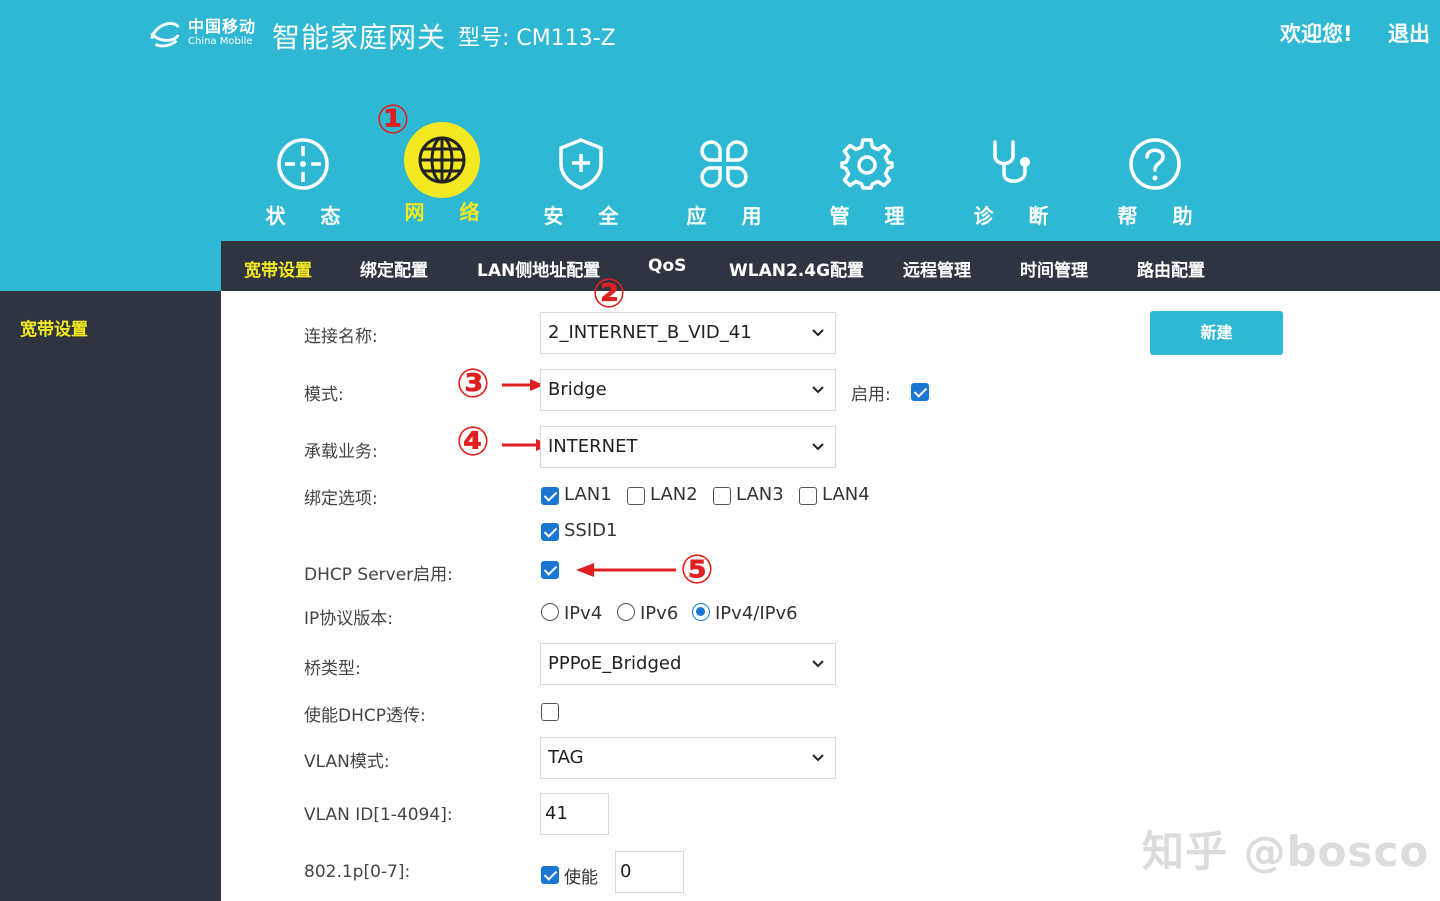  I want to click on nav-apps-label: 应 用, so click(731, 216).